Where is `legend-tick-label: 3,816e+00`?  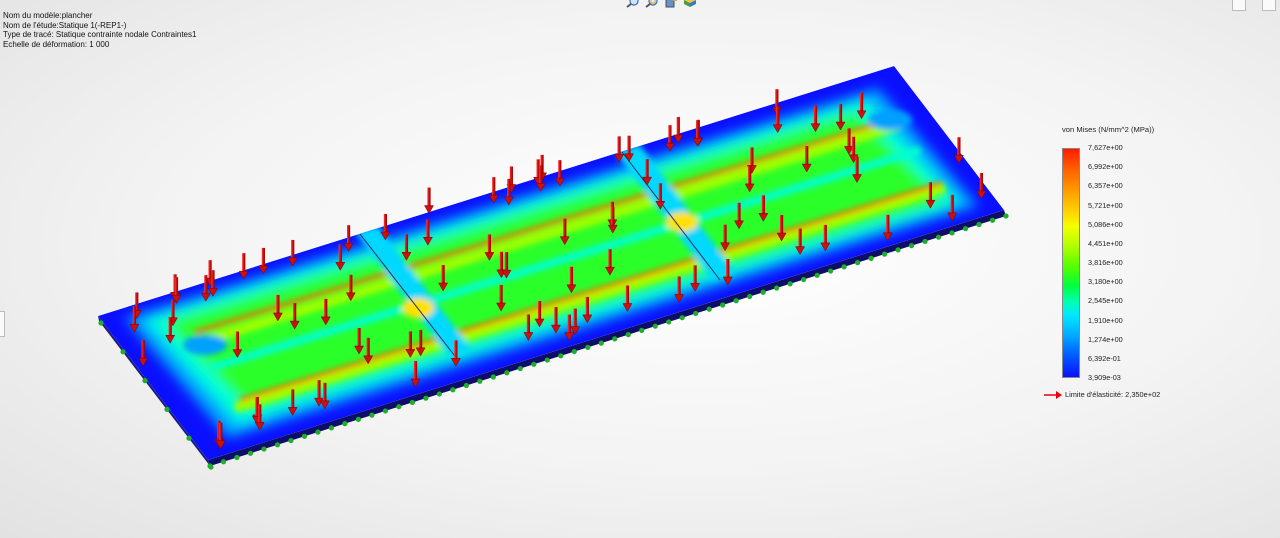
legend-tick-label: 3,816e+00 is located at coordinates (1105, 262).